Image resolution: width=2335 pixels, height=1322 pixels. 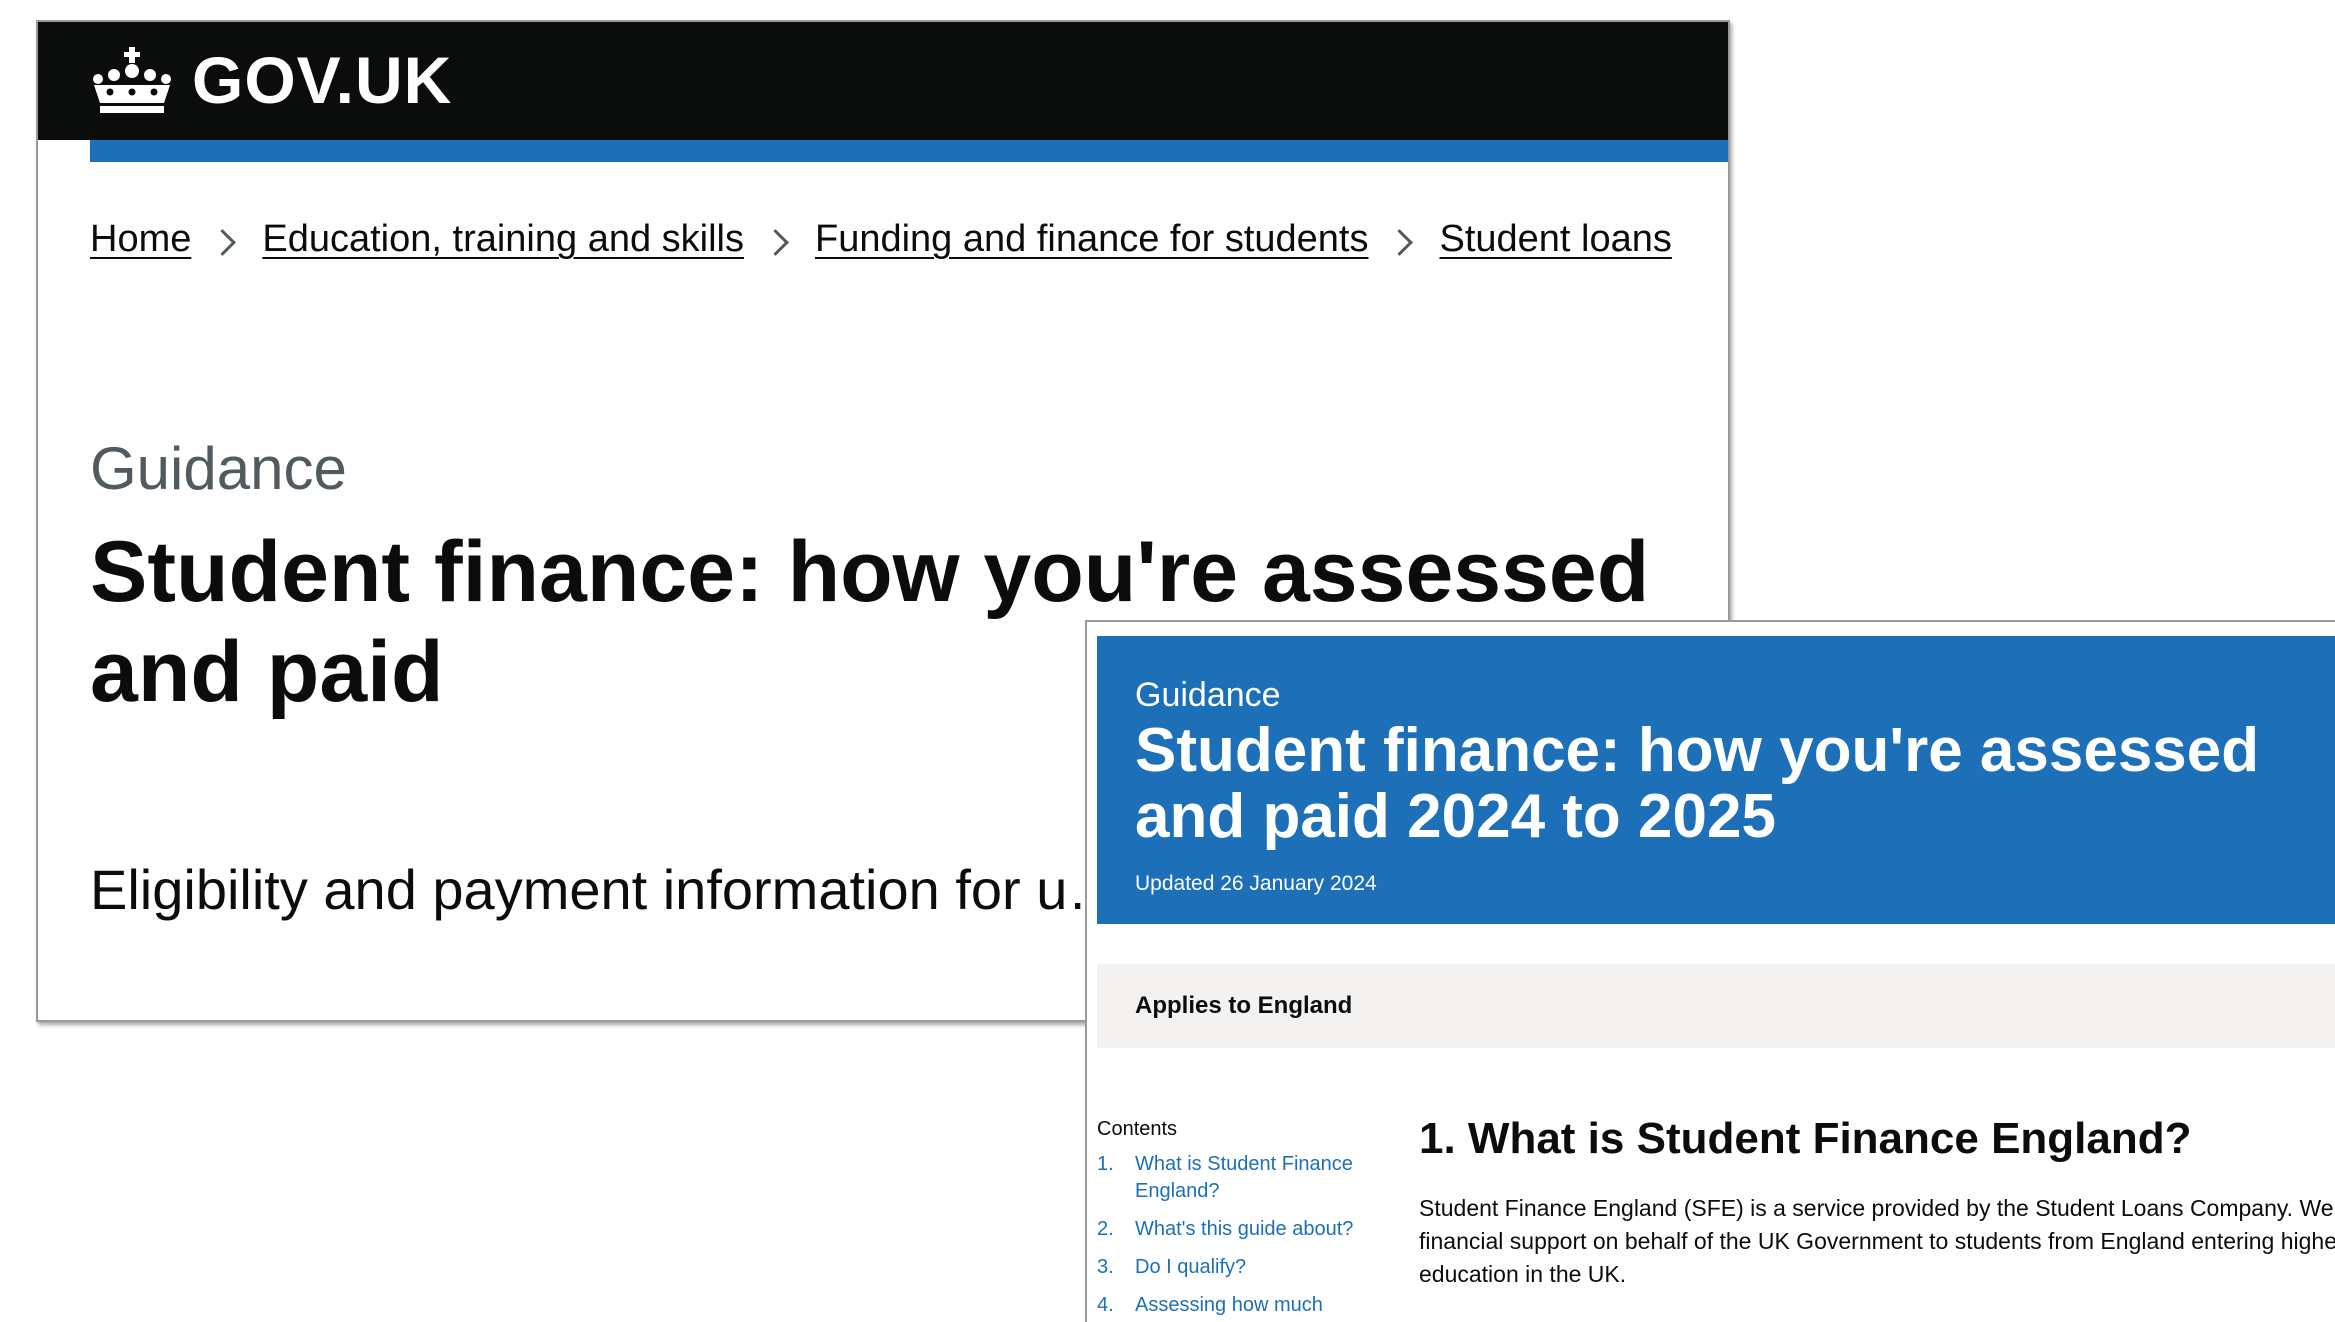 I want to click on logo-text: GOV.UK, so click(x=322, y=80).